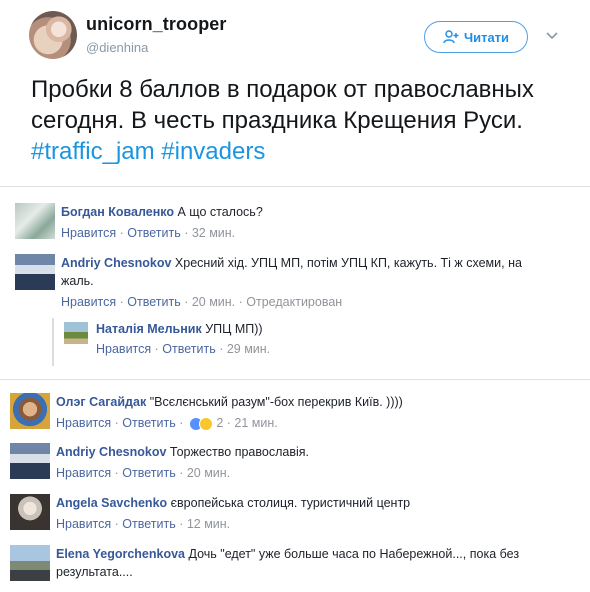 The height and width of the screenshot is (592, 590). I want to click on follow-label: Читати, so click(486, 37).